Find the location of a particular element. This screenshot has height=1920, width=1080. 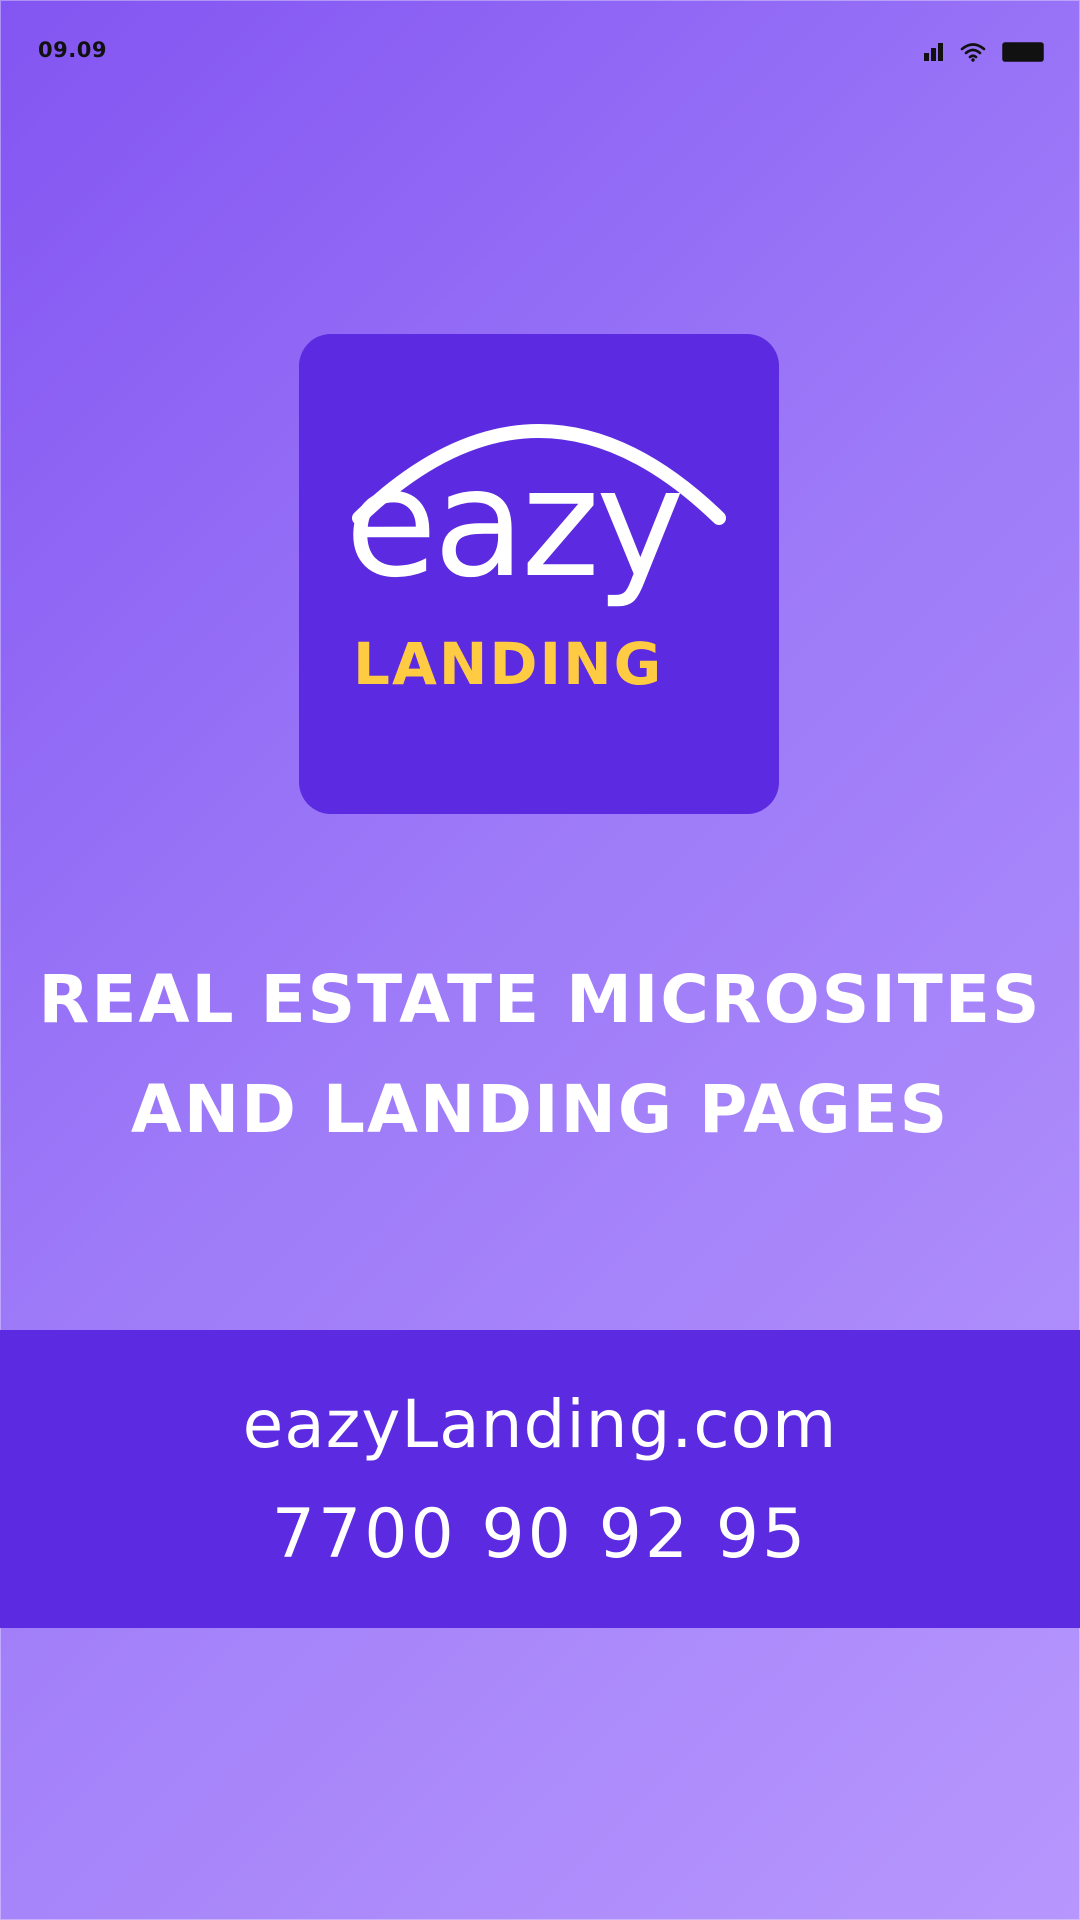

headline-line-1: REAL ESTATE MICROSITES is located at coordinates (540, 999).